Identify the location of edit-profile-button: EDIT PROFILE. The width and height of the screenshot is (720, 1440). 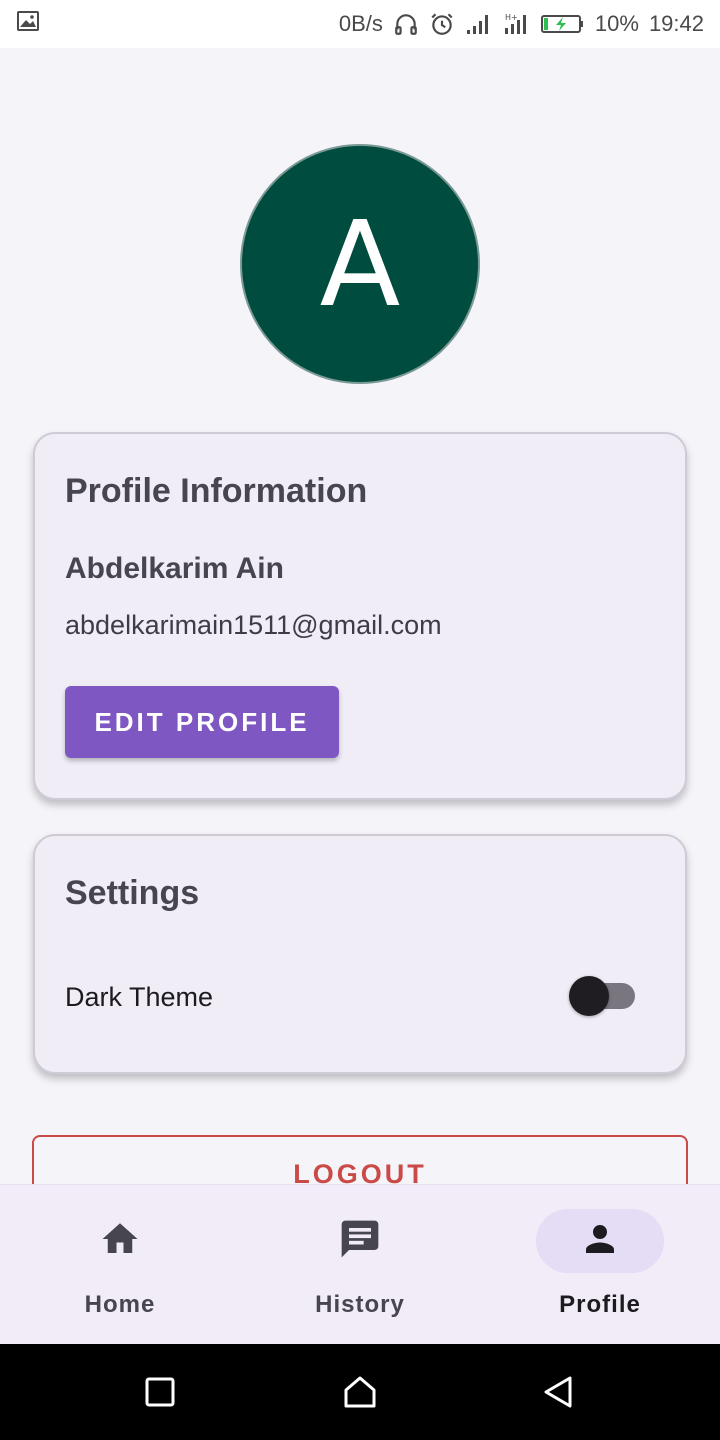
(202, 722).